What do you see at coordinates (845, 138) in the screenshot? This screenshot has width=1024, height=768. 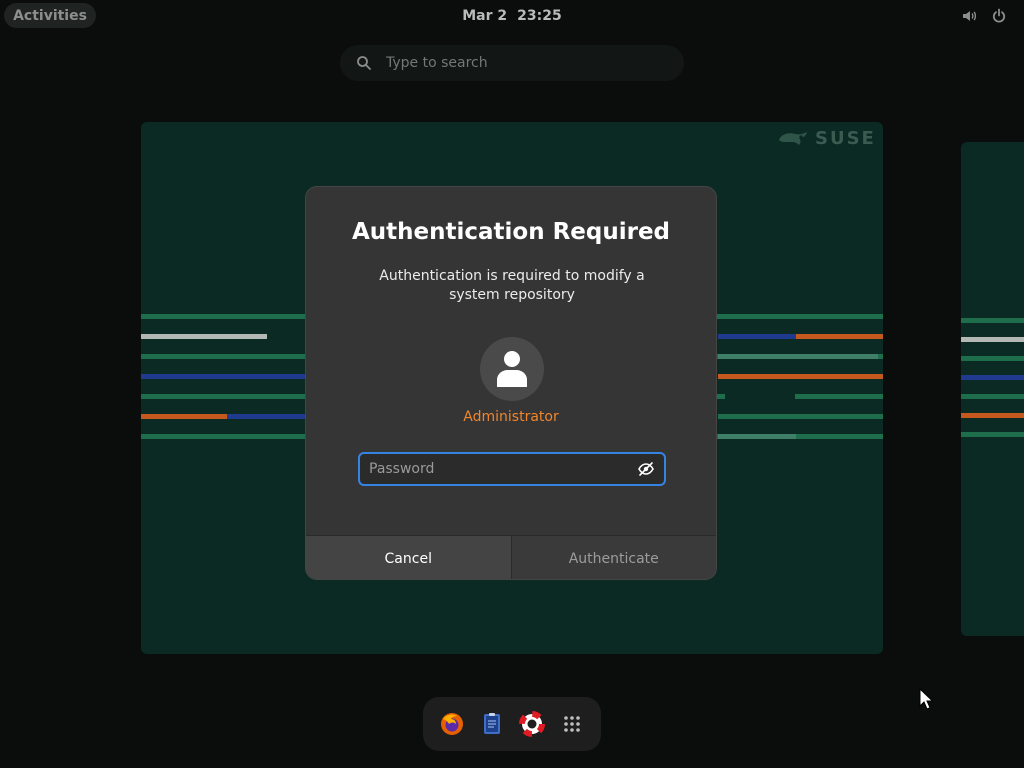 I see `suse-brand-text: SUSE` at bounding box center [845, 138].